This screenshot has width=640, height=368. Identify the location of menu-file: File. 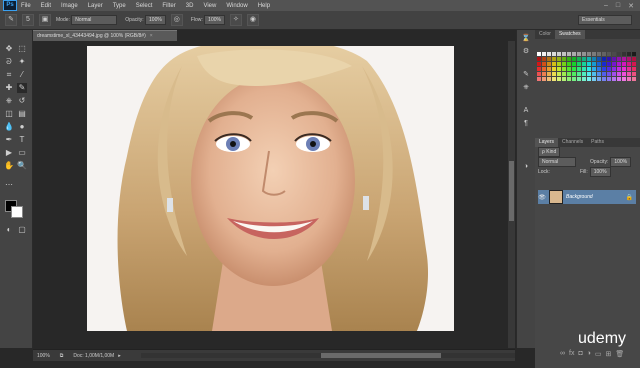
(26, 6).